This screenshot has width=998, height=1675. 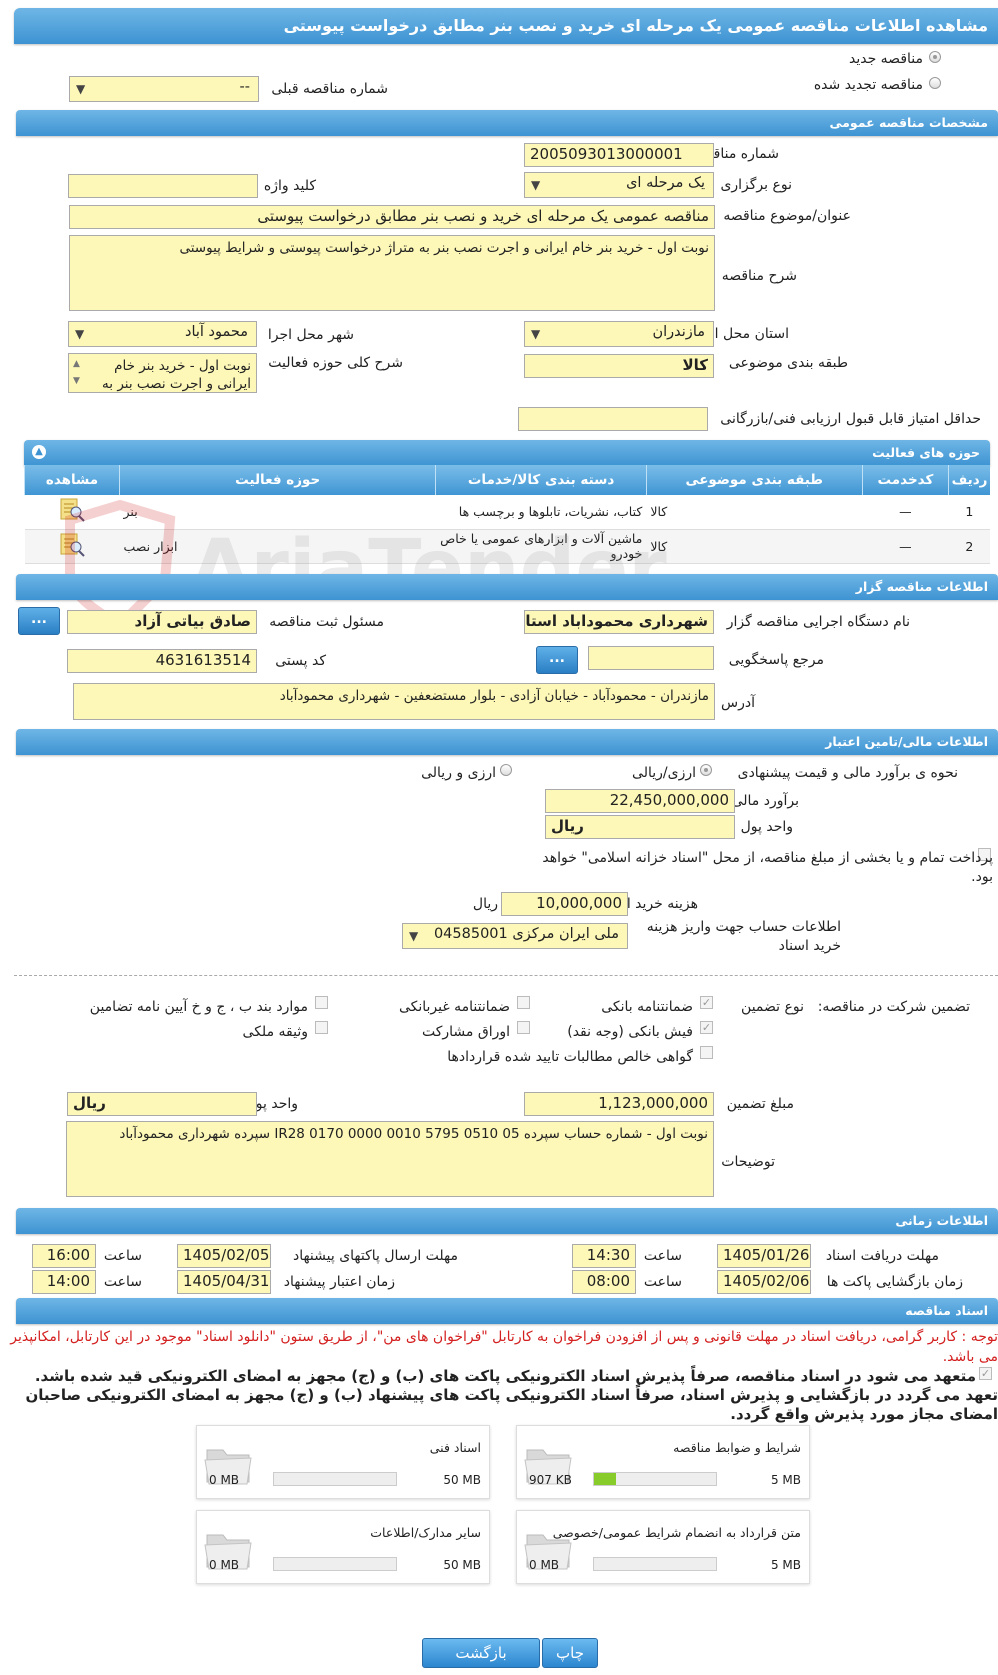 I want to click on scroll-down-icon: ▼, so click(x=76, y=381).